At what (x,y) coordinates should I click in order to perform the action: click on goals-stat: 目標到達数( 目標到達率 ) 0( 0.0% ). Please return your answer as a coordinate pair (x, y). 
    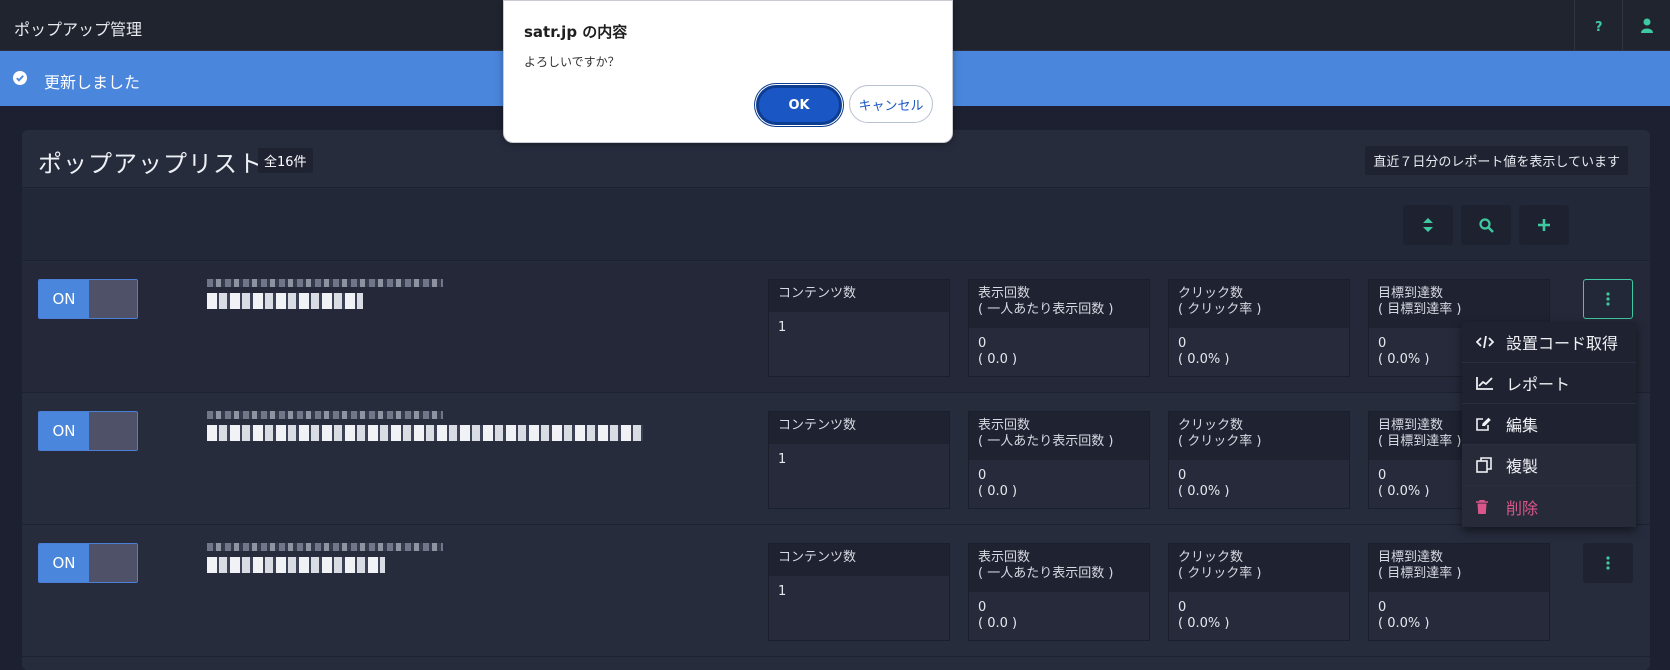
    Looking at the image, I should click on (1459, 592).